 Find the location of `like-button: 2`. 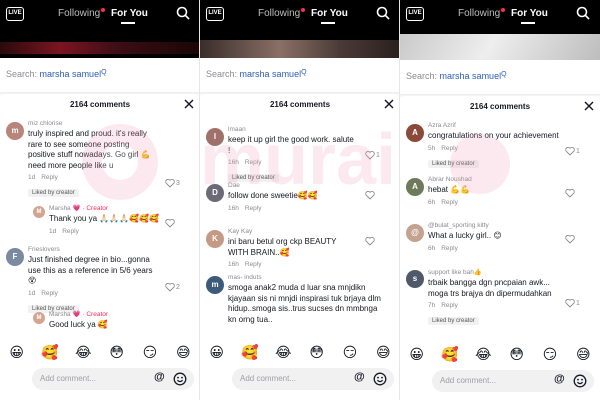

like-button: 2 is located at coordinates (179, 287).